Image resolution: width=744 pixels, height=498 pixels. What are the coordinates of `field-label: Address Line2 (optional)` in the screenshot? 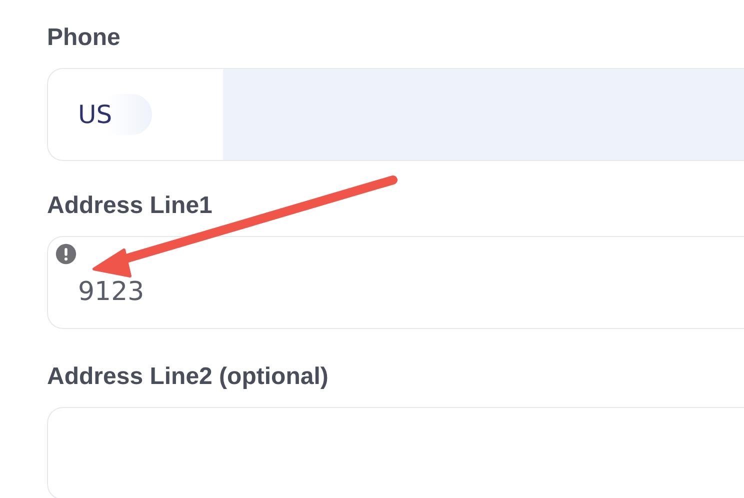 It's located at (188, 377).